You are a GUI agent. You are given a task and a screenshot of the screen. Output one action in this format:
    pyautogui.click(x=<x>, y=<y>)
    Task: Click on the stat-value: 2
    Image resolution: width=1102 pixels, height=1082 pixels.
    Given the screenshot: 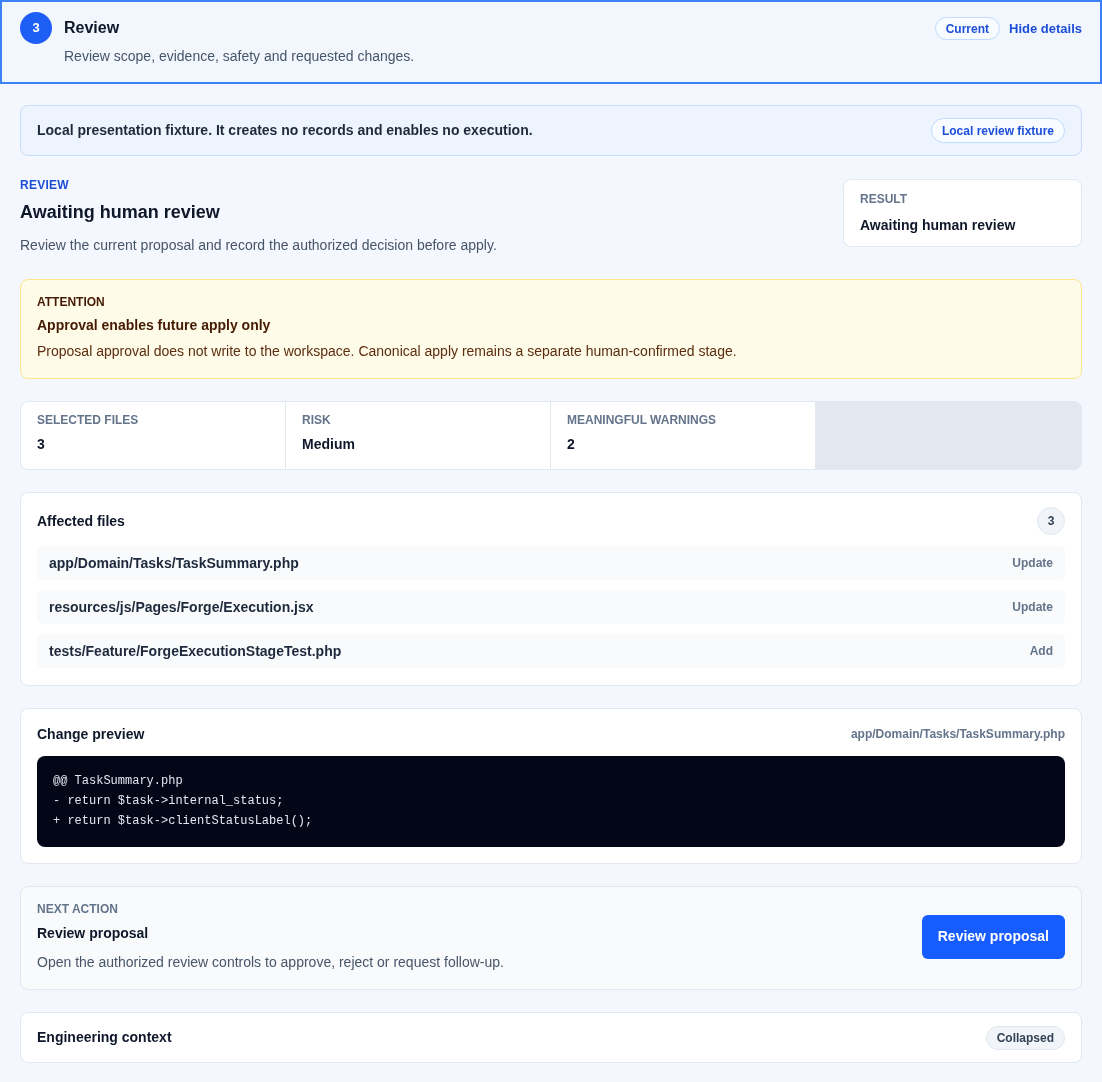 What is the action you would take?
    pyautogui.click(x=571, y=444)
    